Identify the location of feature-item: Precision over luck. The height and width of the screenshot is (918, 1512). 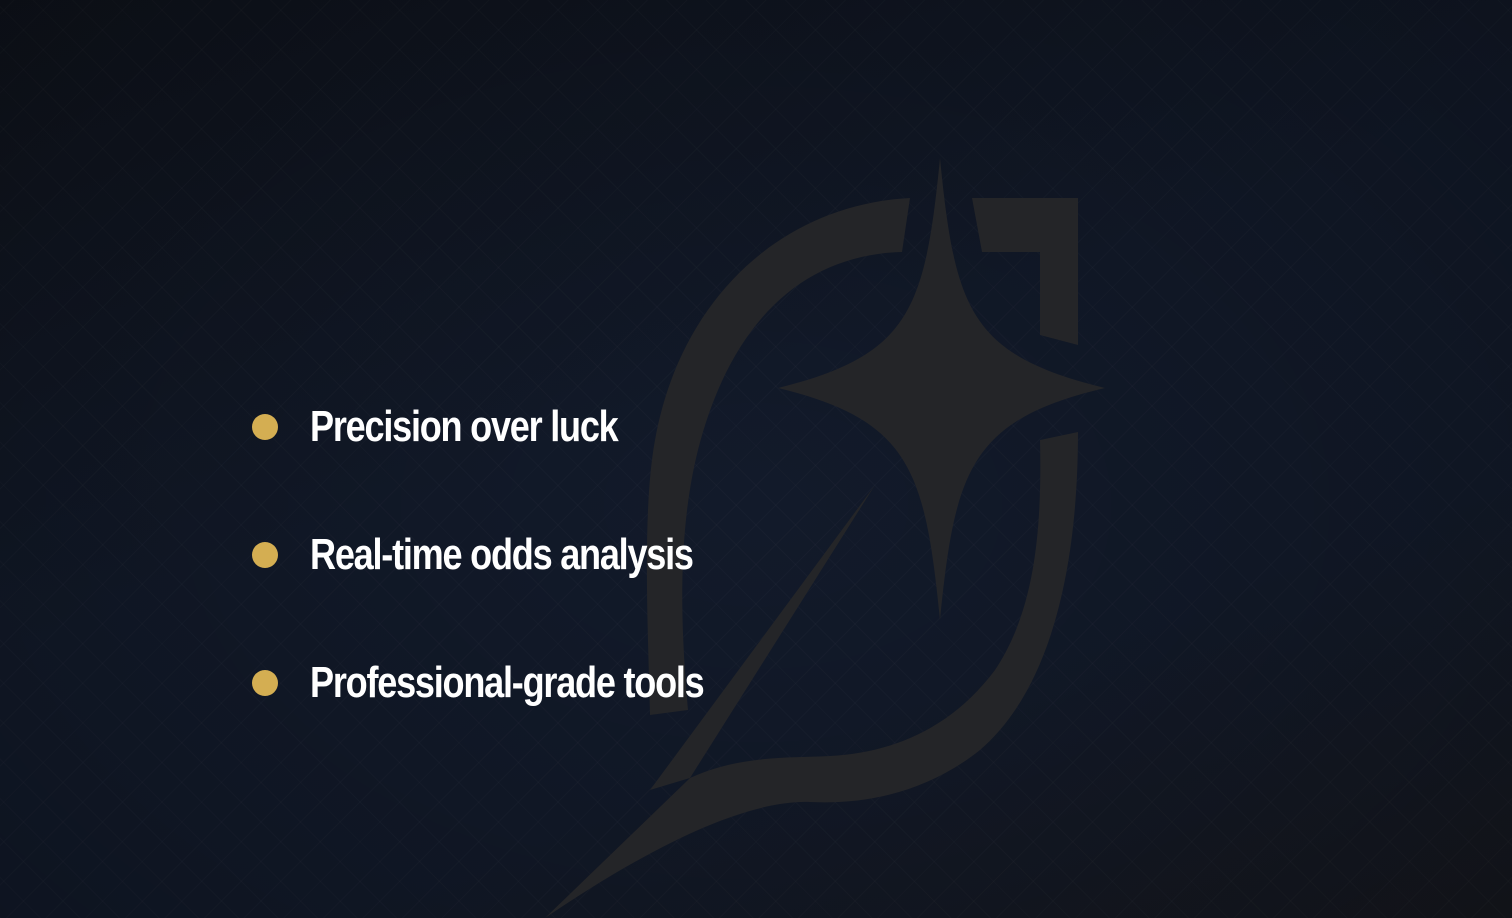
(521, 427).